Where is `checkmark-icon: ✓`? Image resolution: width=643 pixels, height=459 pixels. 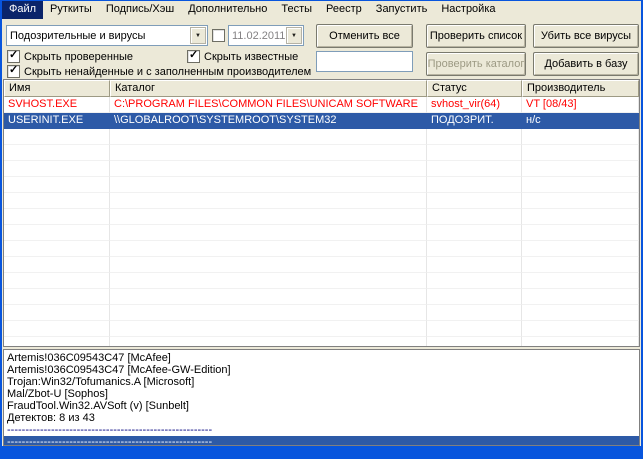
checkmark-icon: ✓ is located at coordinates (14, 70).